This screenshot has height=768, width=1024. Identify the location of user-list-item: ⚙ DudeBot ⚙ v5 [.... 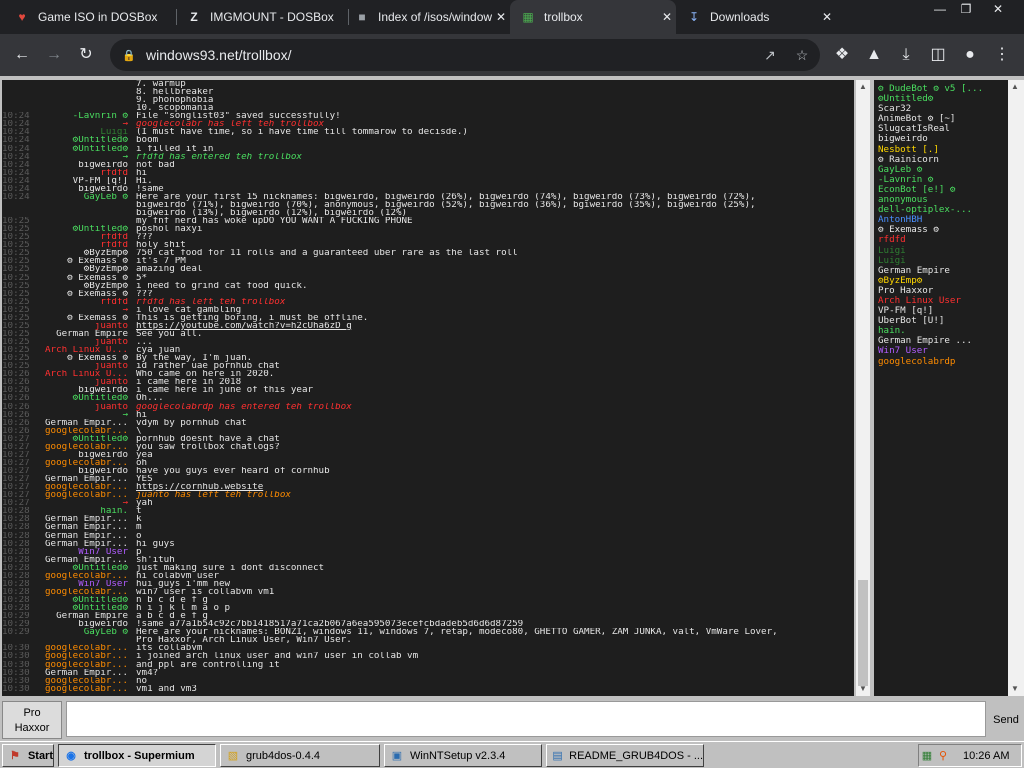
(943, 89).